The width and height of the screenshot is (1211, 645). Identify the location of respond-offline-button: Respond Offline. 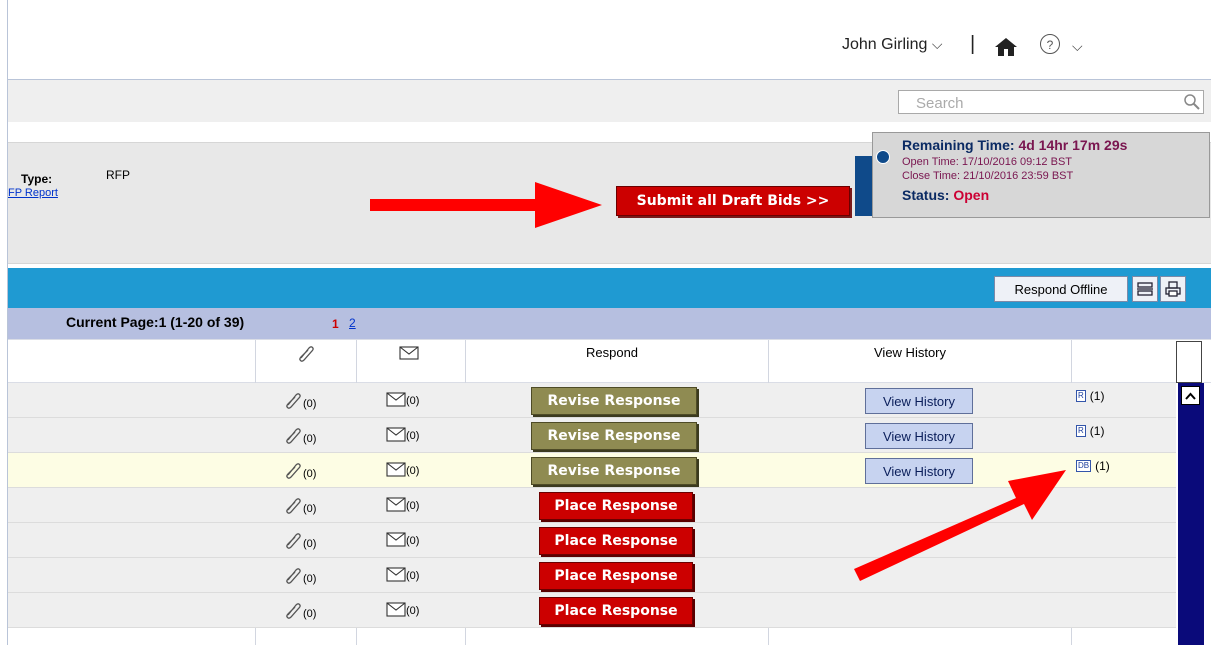
(1061, 289).